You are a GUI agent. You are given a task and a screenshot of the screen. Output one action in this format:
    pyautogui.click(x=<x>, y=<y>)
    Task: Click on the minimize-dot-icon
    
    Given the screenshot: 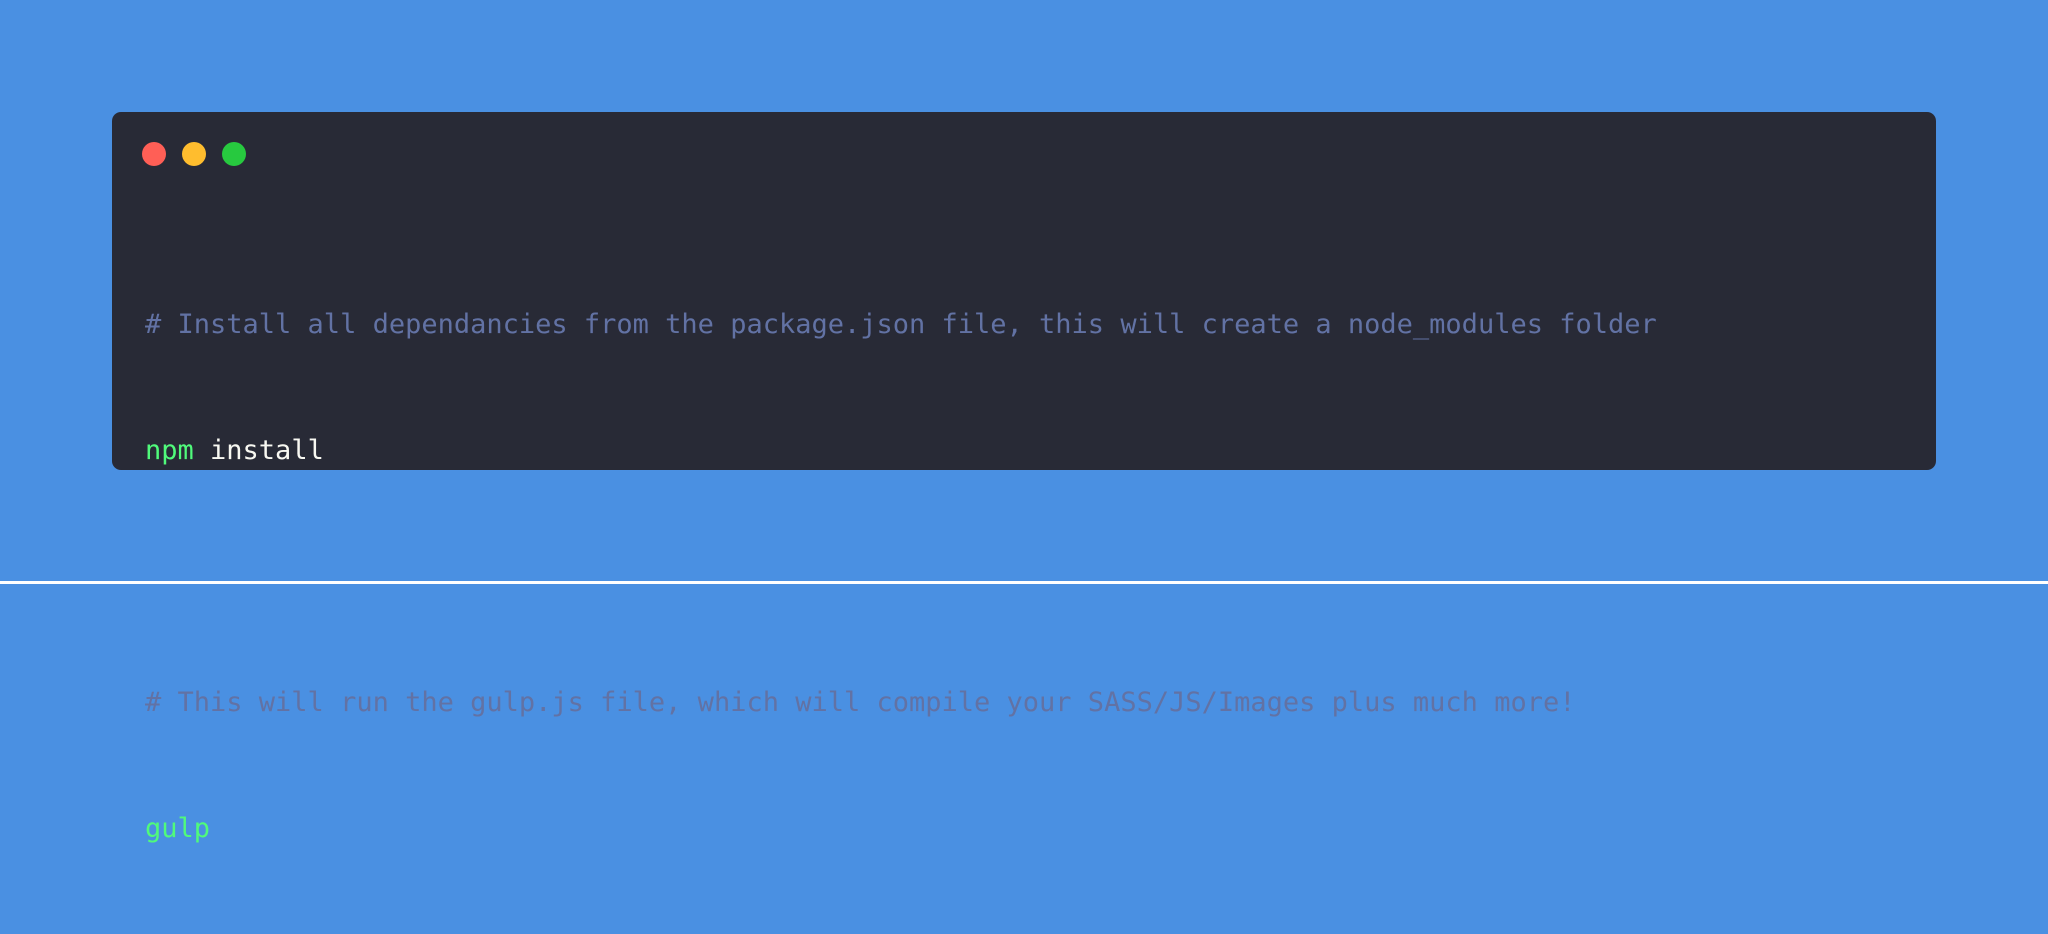 What is the action you would take?
    pyautogui.click(x=194, y=154)
    